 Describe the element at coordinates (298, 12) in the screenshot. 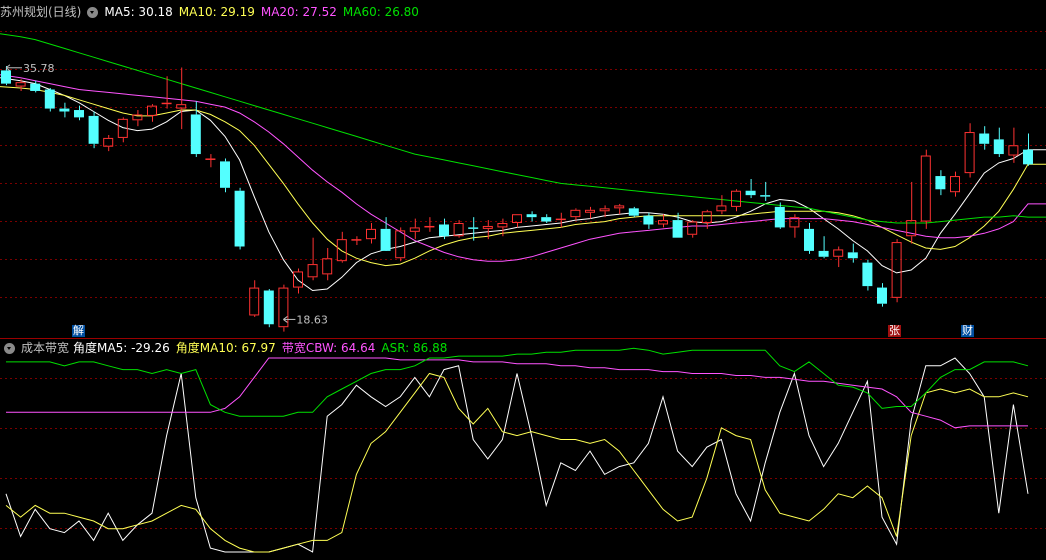

I see `legend-ma20: MA20: 27.52` at that location.